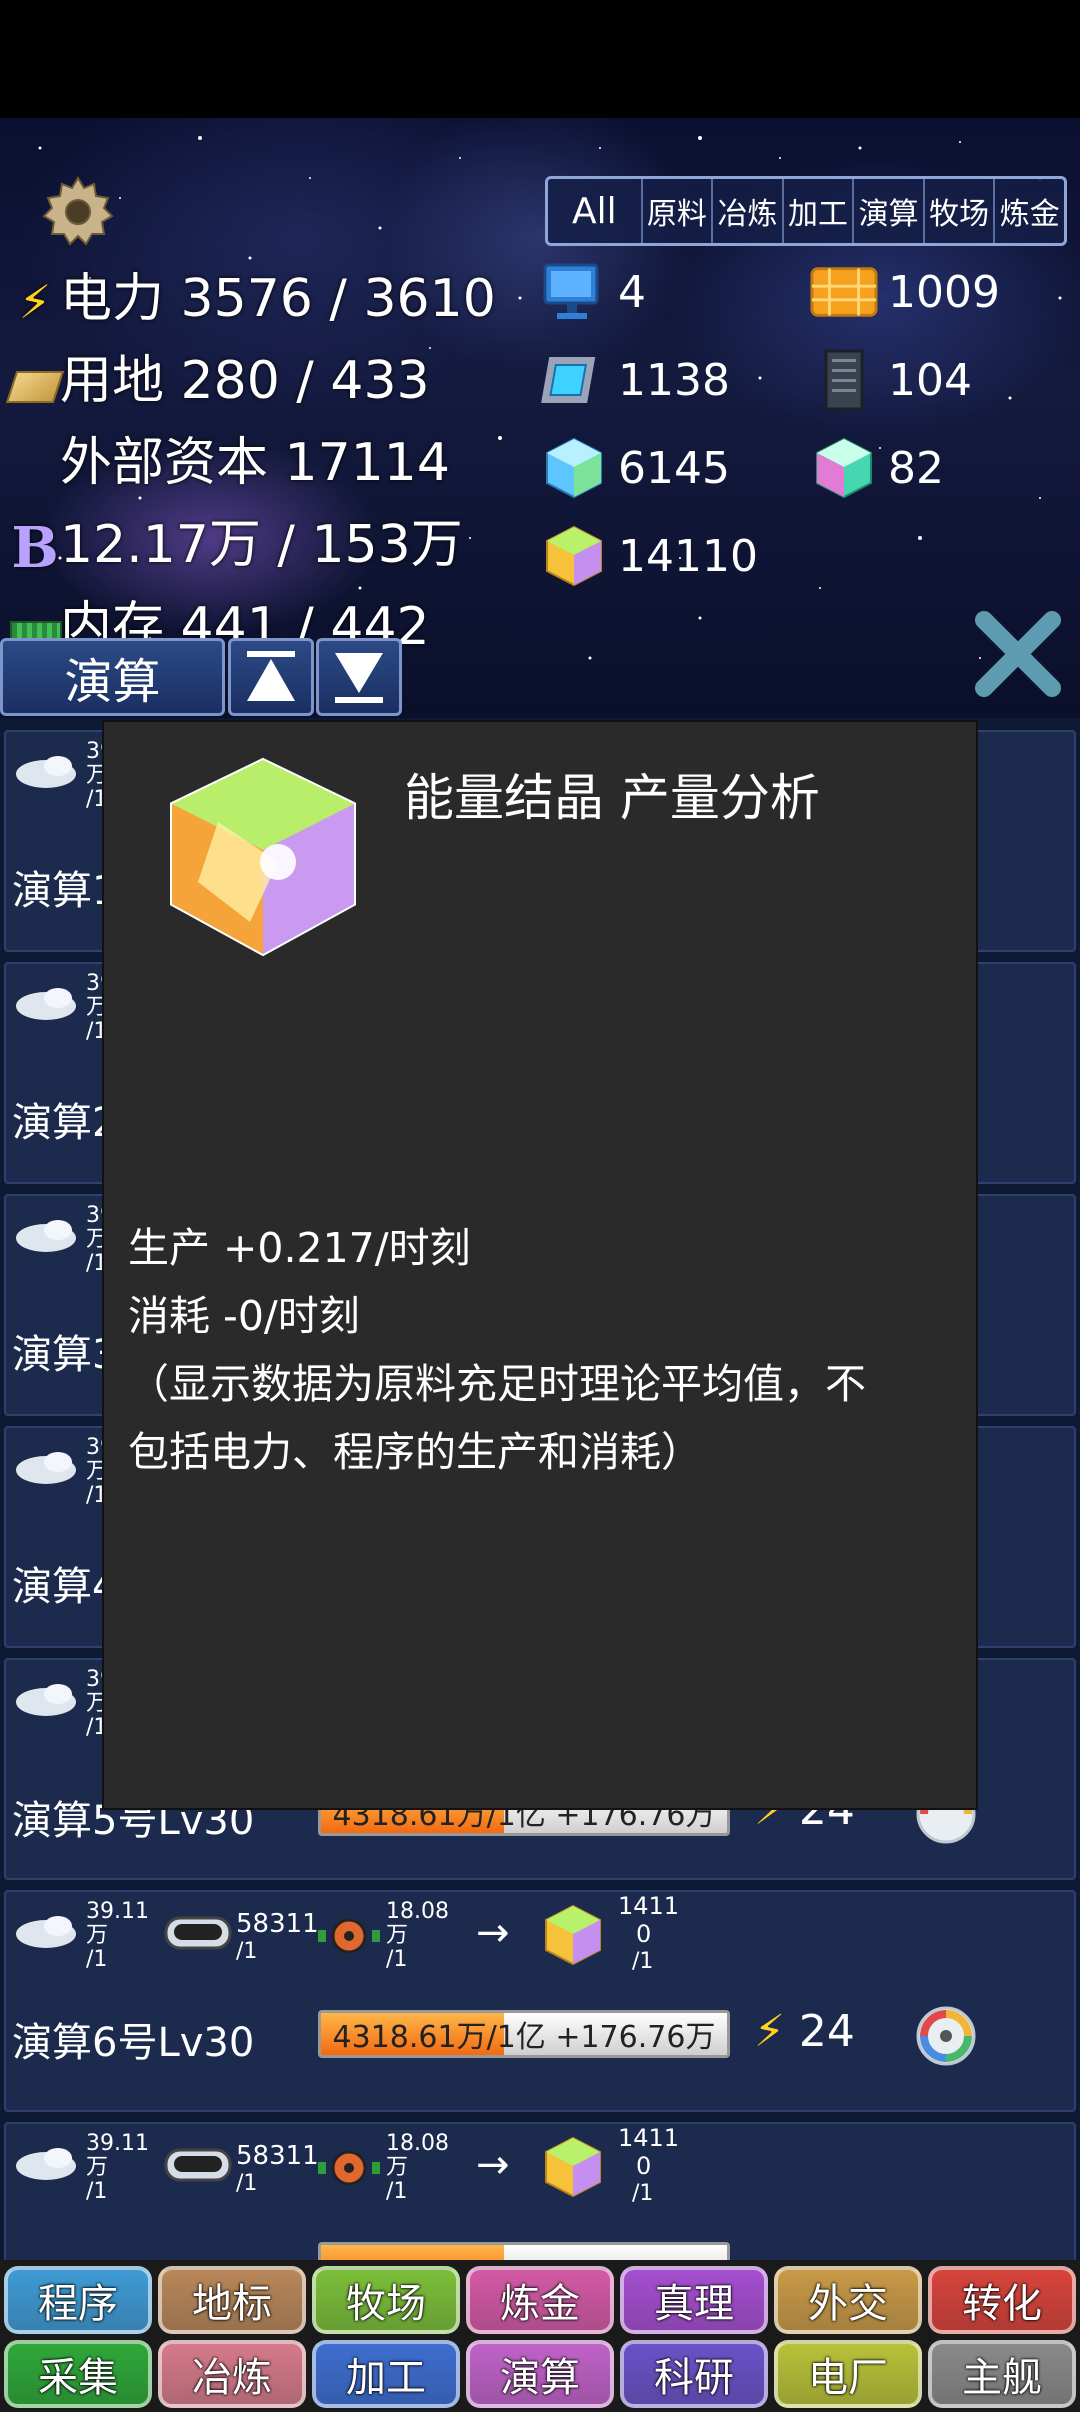 The image size is (1080, 2412). Describe the element at coordinates (844, 380) in the screenshot. I see `server-icon` at that location.